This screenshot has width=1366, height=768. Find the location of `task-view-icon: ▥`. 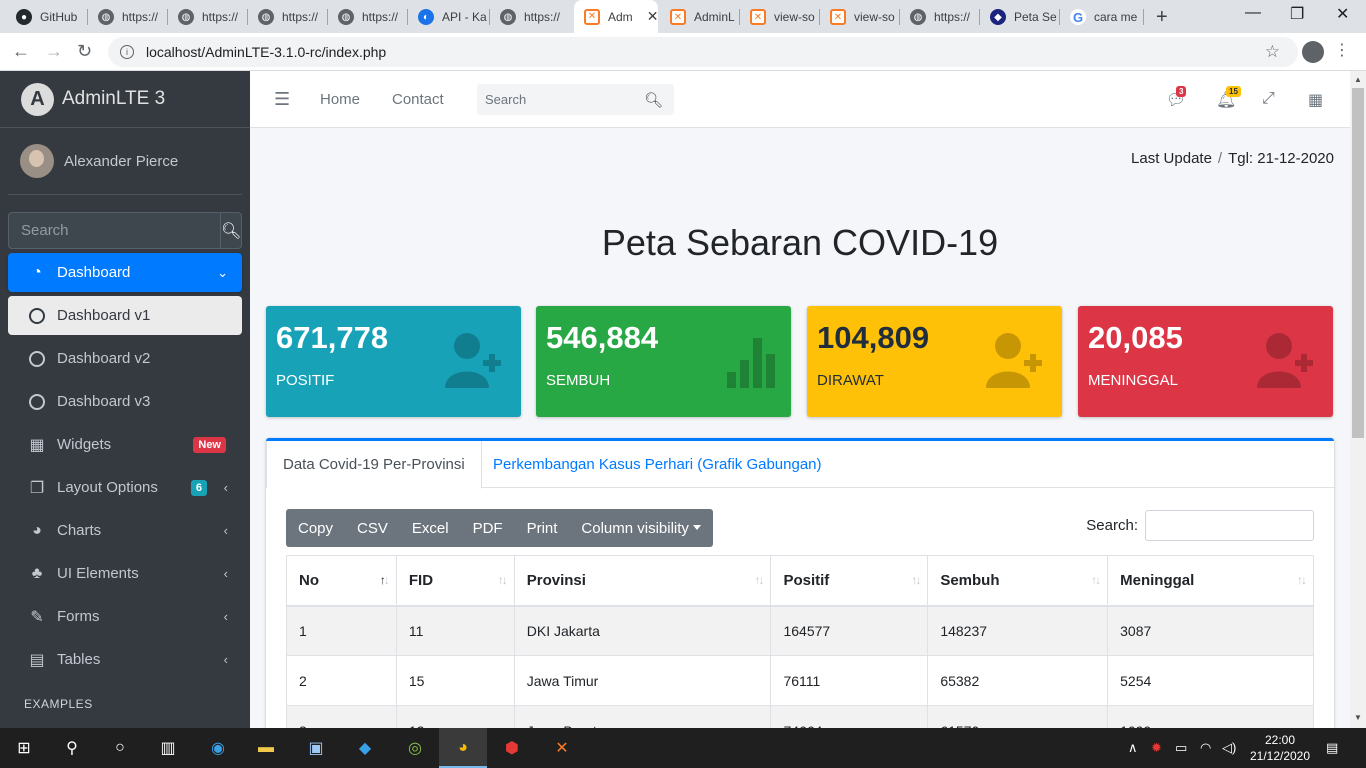

task-view-icon: ▥ is located at coordinates (168, 748).